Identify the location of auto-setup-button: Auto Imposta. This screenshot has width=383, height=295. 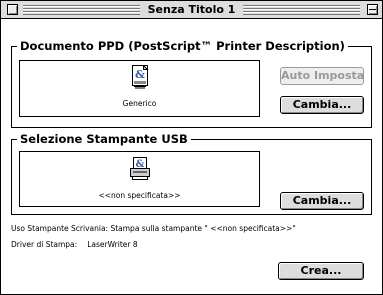
(322, 76).